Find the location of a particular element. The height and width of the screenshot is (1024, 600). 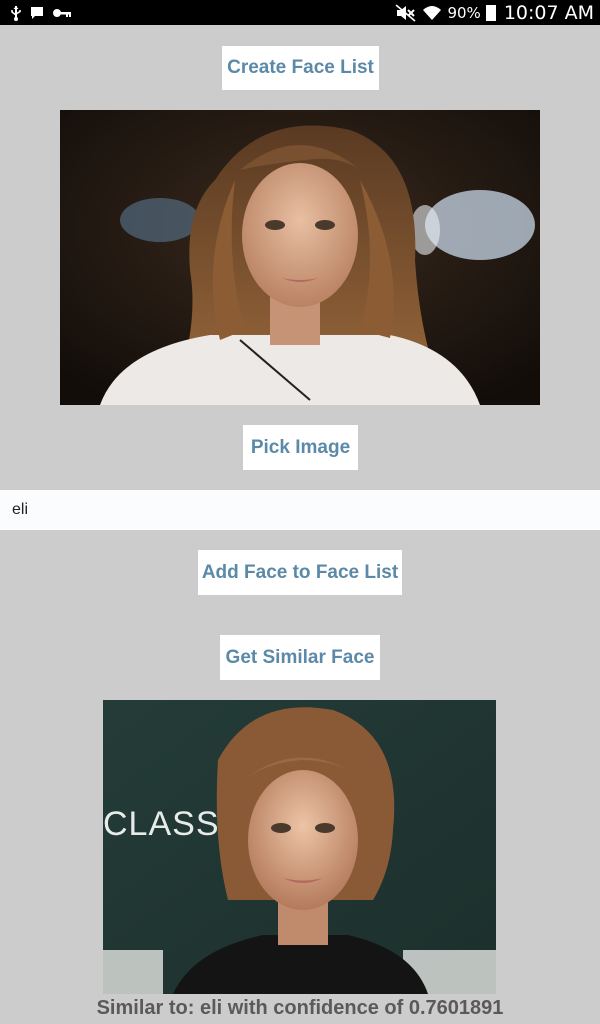

add-face-to-face-list-button: Add Face to Face List is located at coordinates (300, 572).